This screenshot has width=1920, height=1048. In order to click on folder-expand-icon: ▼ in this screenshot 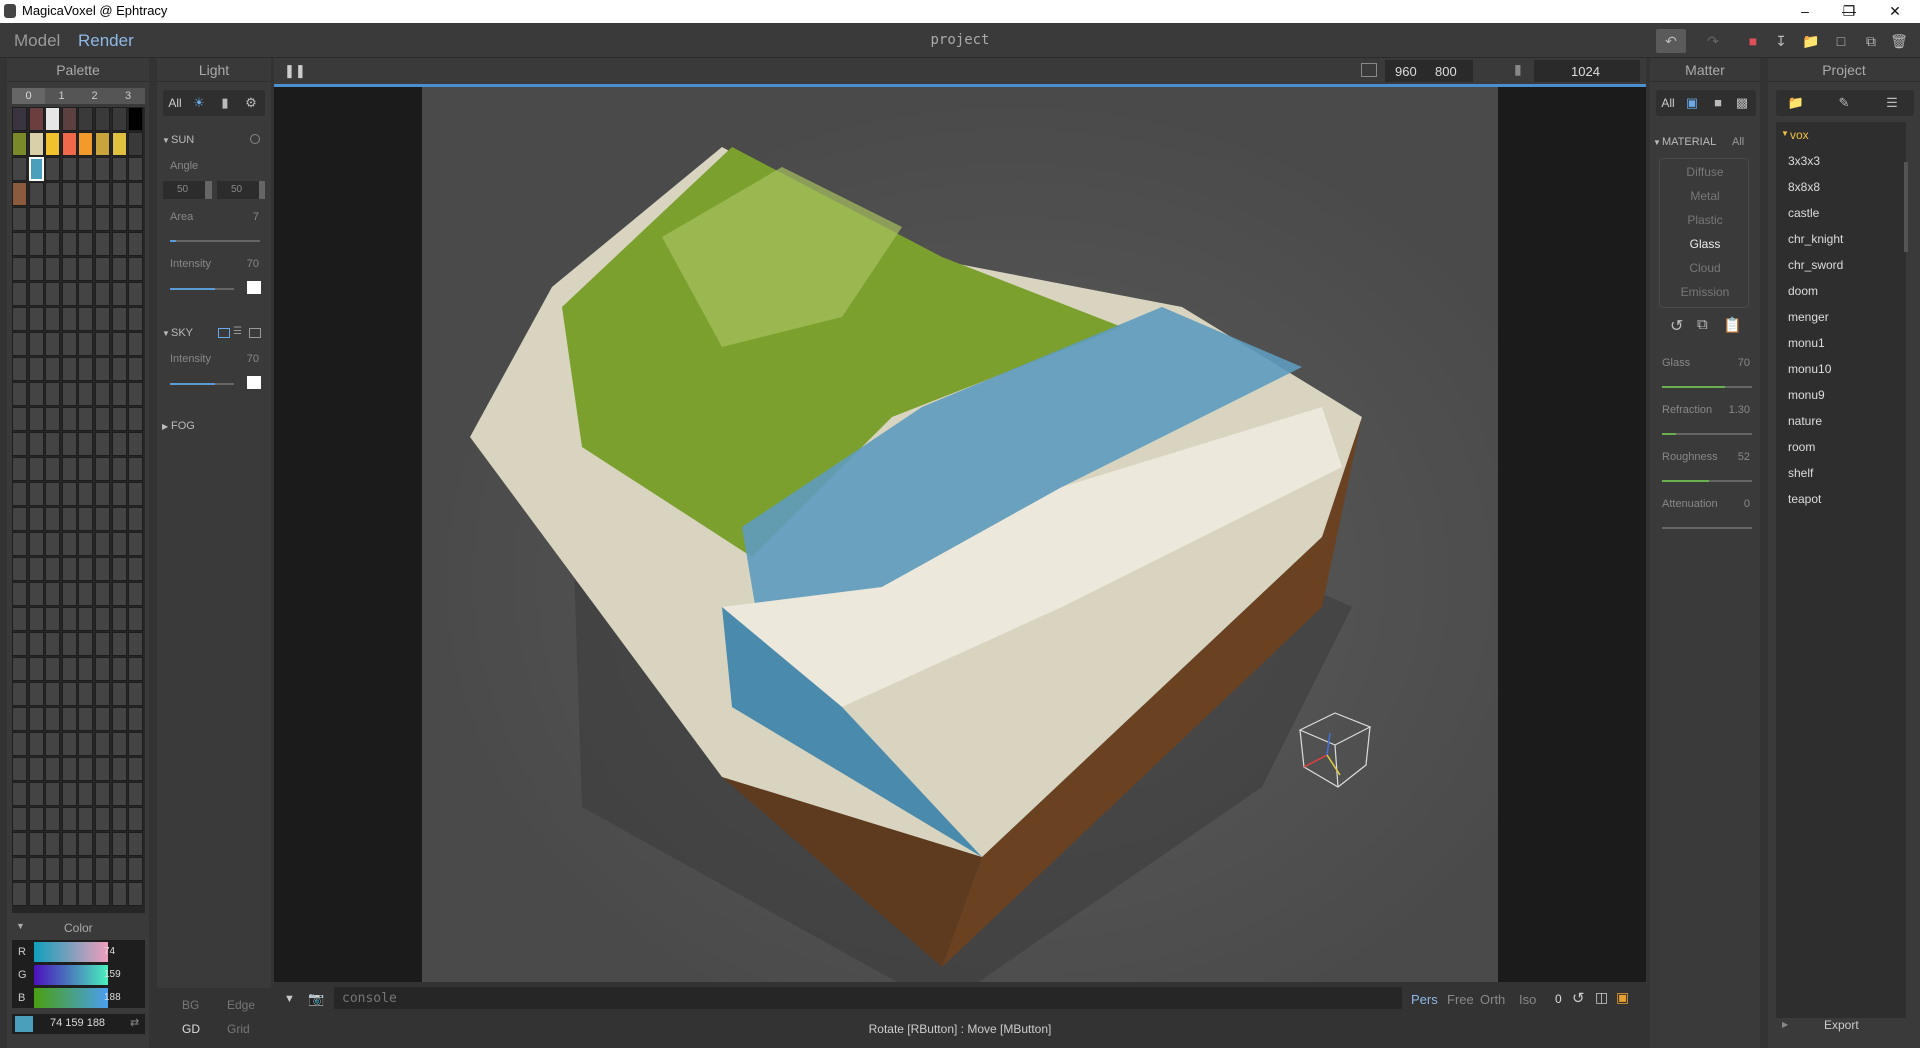, I will do `click(1785, 133)`.